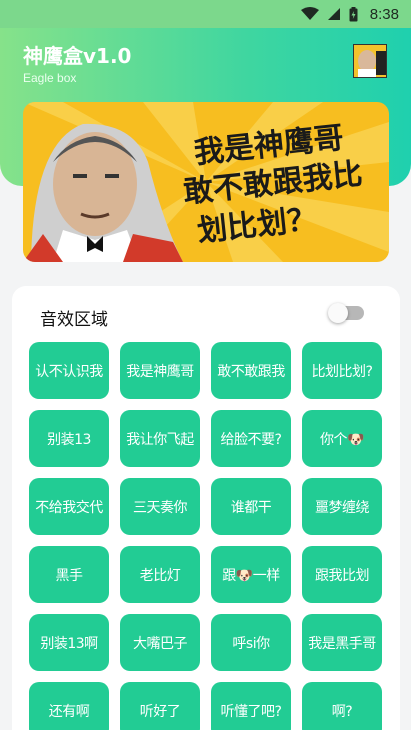  I want to click on status-time: 8:38, so click(384, 14).